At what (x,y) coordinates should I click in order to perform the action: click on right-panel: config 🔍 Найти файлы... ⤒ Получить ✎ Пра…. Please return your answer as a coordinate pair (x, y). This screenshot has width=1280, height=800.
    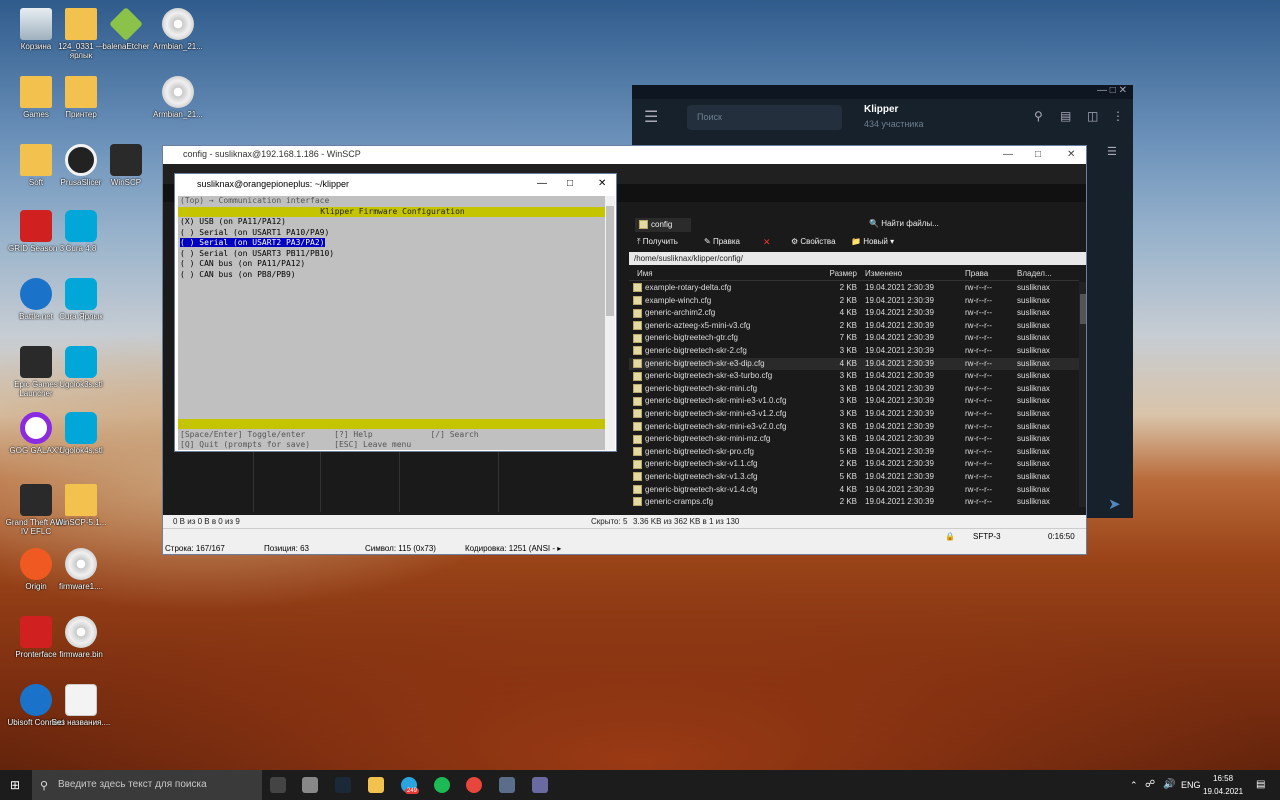
    Looking at the image, I should click on (857, 358).